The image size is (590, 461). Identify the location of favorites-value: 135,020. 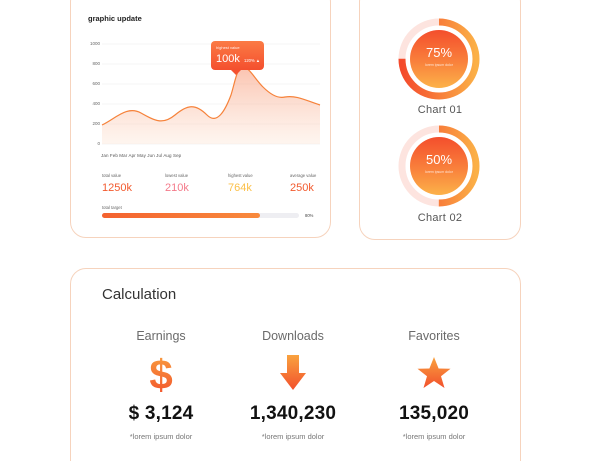
(434, 413).